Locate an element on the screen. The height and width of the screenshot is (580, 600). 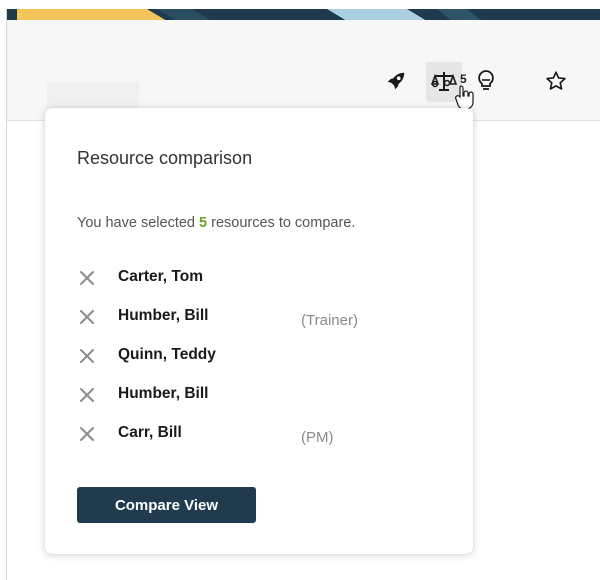
resource-name: Quinn, Teddy is located at coordinates (167, 354).